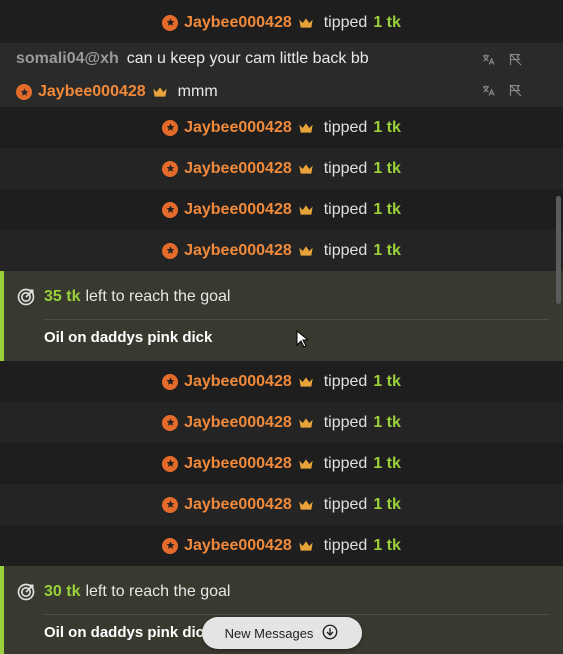 Image resolution: width=563 pixels, height=654 pixels. What do you see at coordinates (92, 92) in the screenshot?
I see `chat-sender: Jaybee000428` at bounding box center [92, 92].